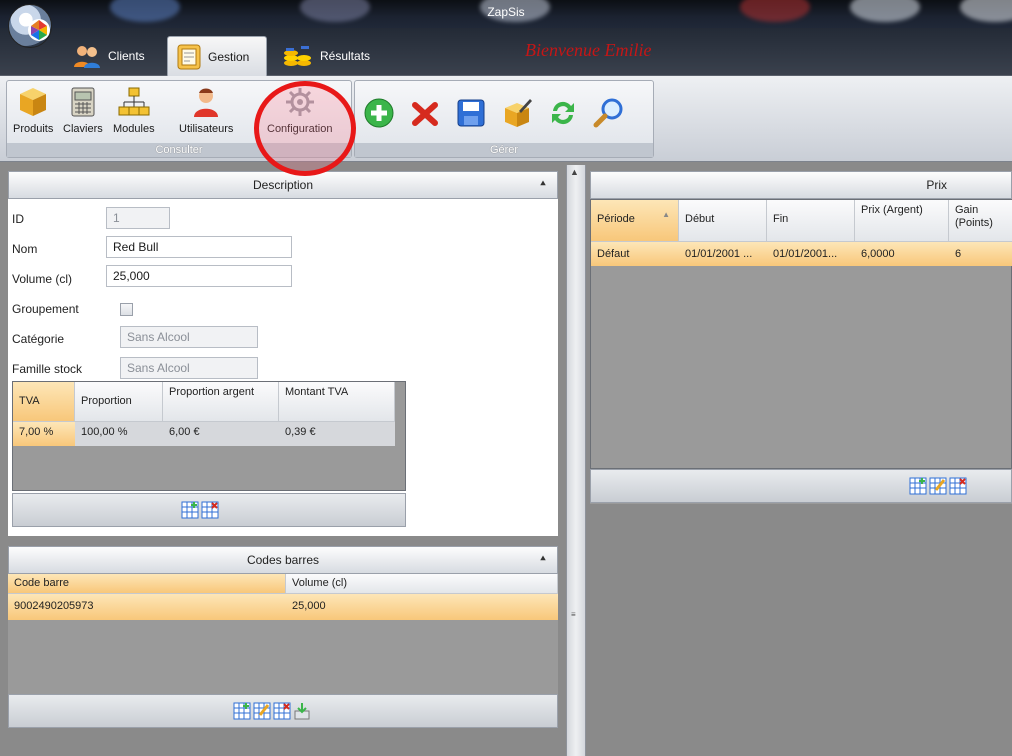 This screenshot has width=1012, height=756. What do you see at coordinates (283, 607) in the screenshot?
I see `table-row: 9002490205973 25,000` at bounding box center [283, 607].